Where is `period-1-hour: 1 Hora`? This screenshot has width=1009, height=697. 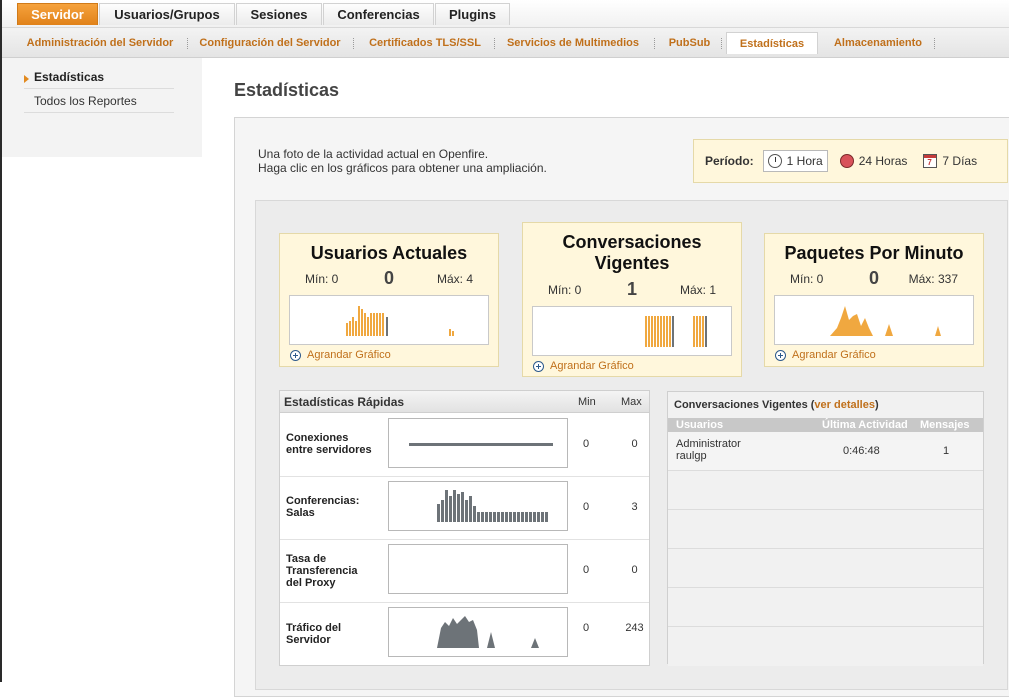
period-1-hour: 1 Hora is located at coordinates (795, 161).